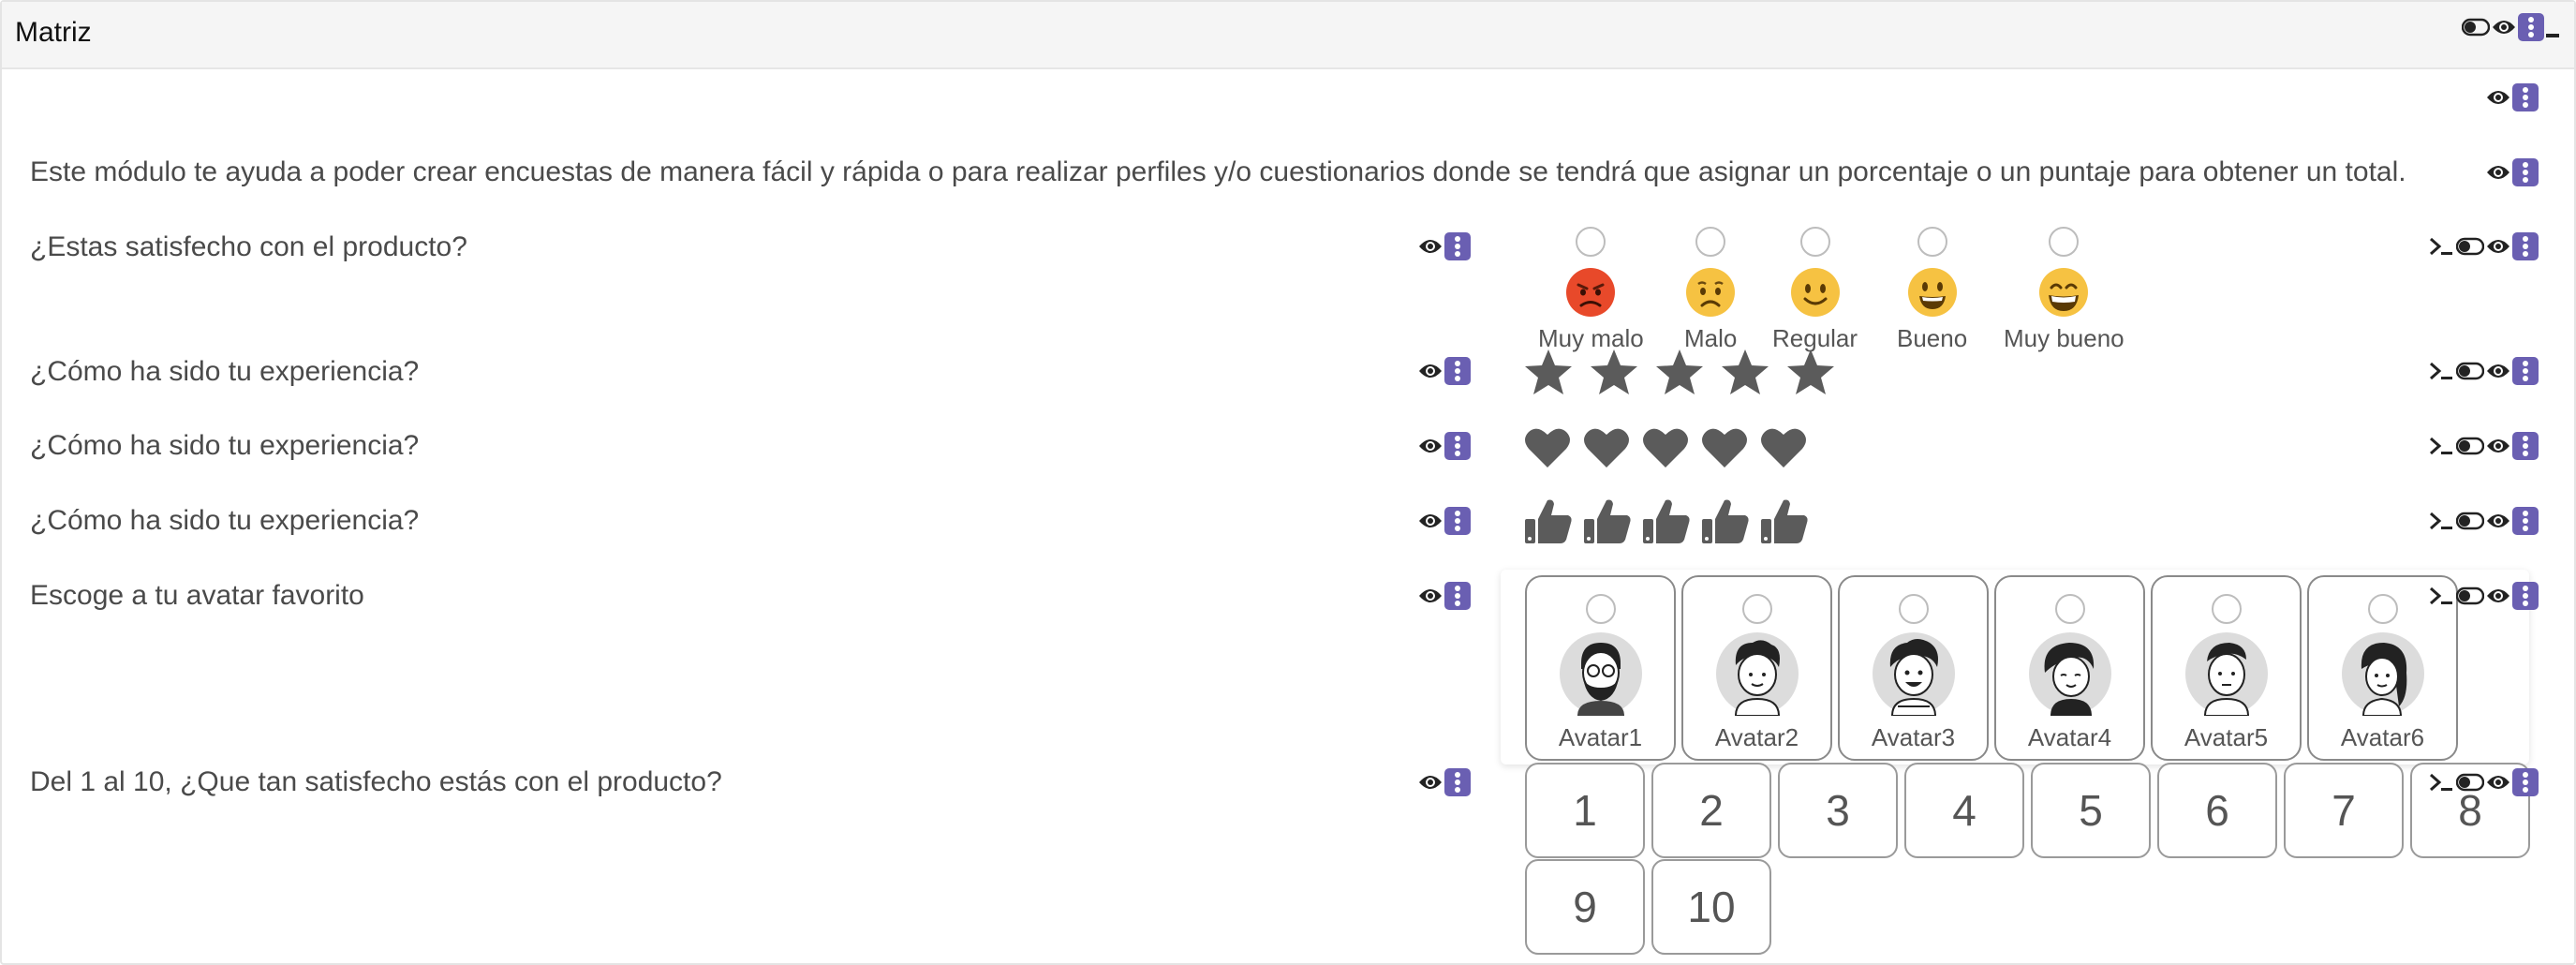 Image resolution: width=2576 pixels, height=965 pixels. I want to click on minimize-icon, so click(2552, 27).